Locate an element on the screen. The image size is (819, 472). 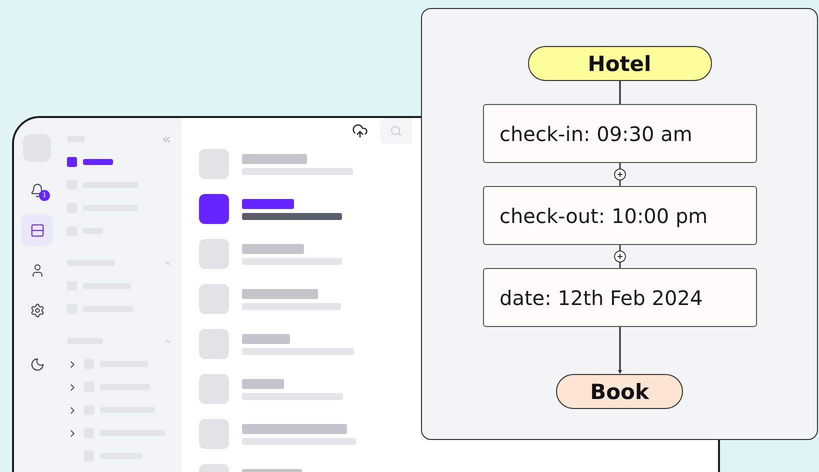
layout-icon is located at coordinates (37, 230).